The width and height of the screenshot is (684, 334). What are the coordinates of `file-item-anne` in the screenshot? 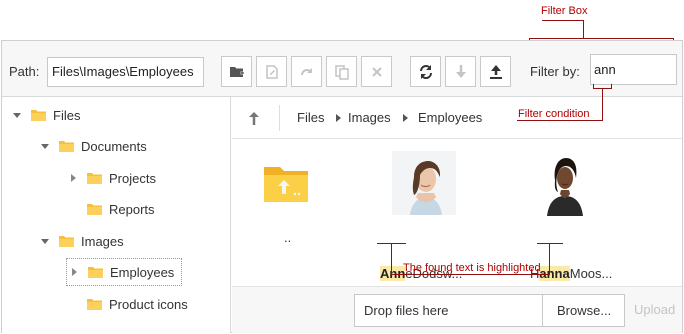 It's located at (424, 183).